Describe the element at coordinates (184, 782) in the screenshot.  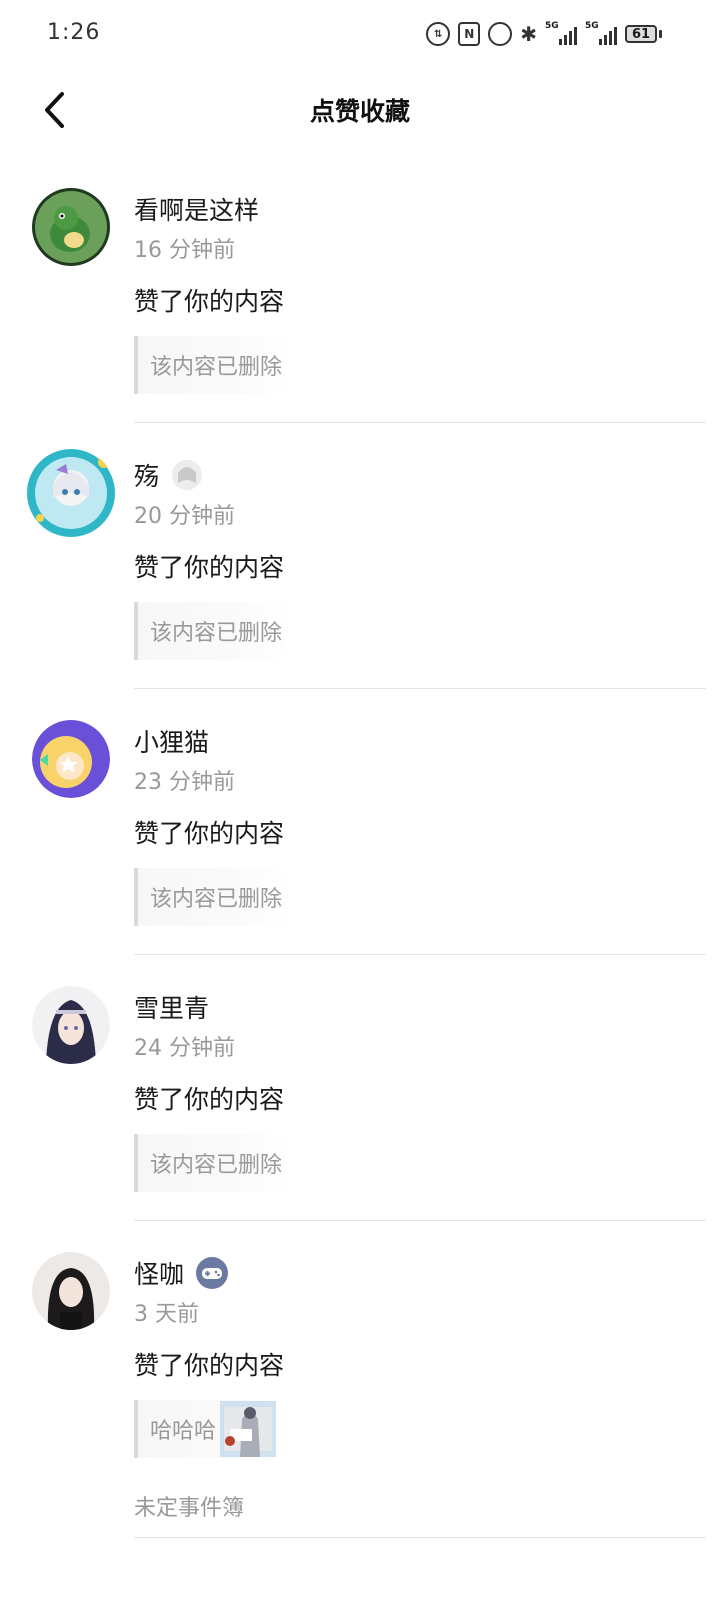
I see `timestamp: 23 分钟前` at that location.